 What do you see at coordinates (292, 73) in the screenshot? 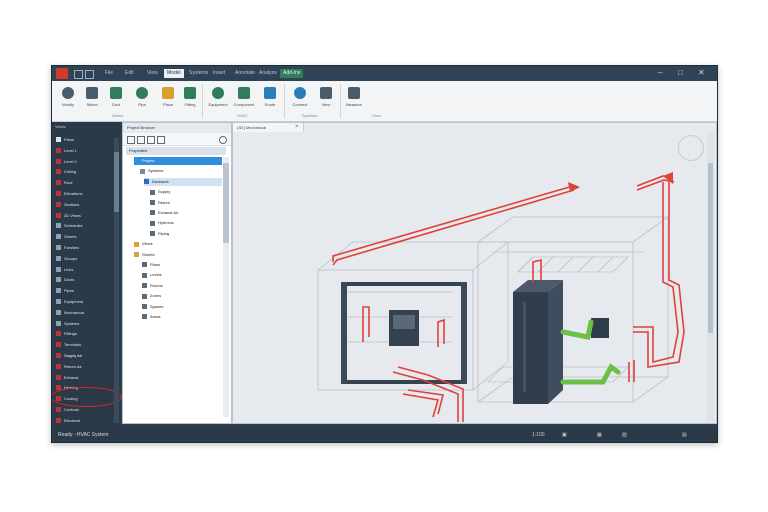
I see `tab-add-ins: Add-Ins` at bounding box center [292, 73].